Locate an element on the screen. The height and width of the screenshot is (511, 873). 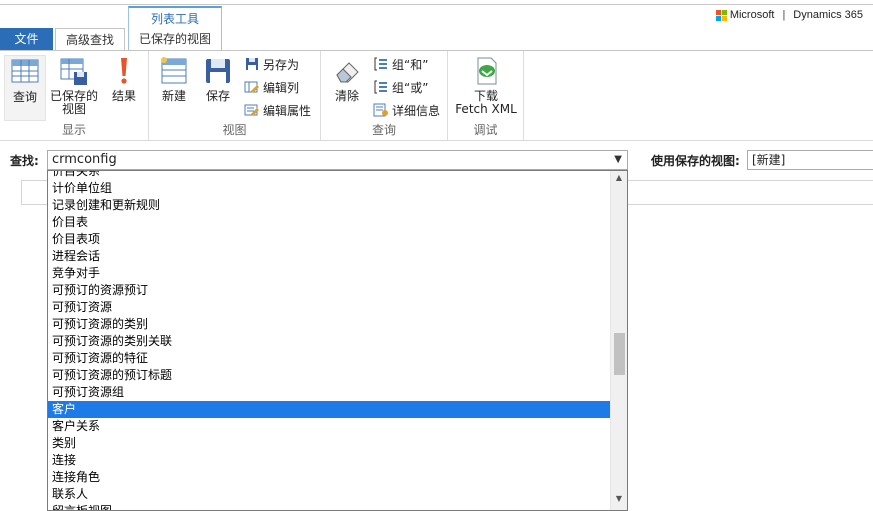
query-button: 查询 is located at coordinates (25, 88).